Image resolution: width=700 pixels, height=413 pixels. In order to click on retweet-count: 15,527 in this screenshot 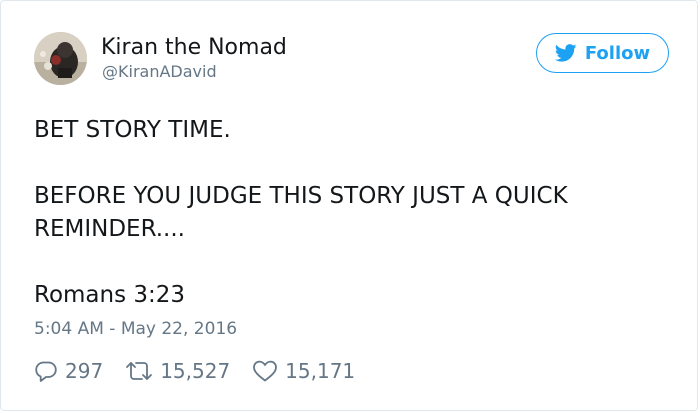, I will do `click(195, 371)`.